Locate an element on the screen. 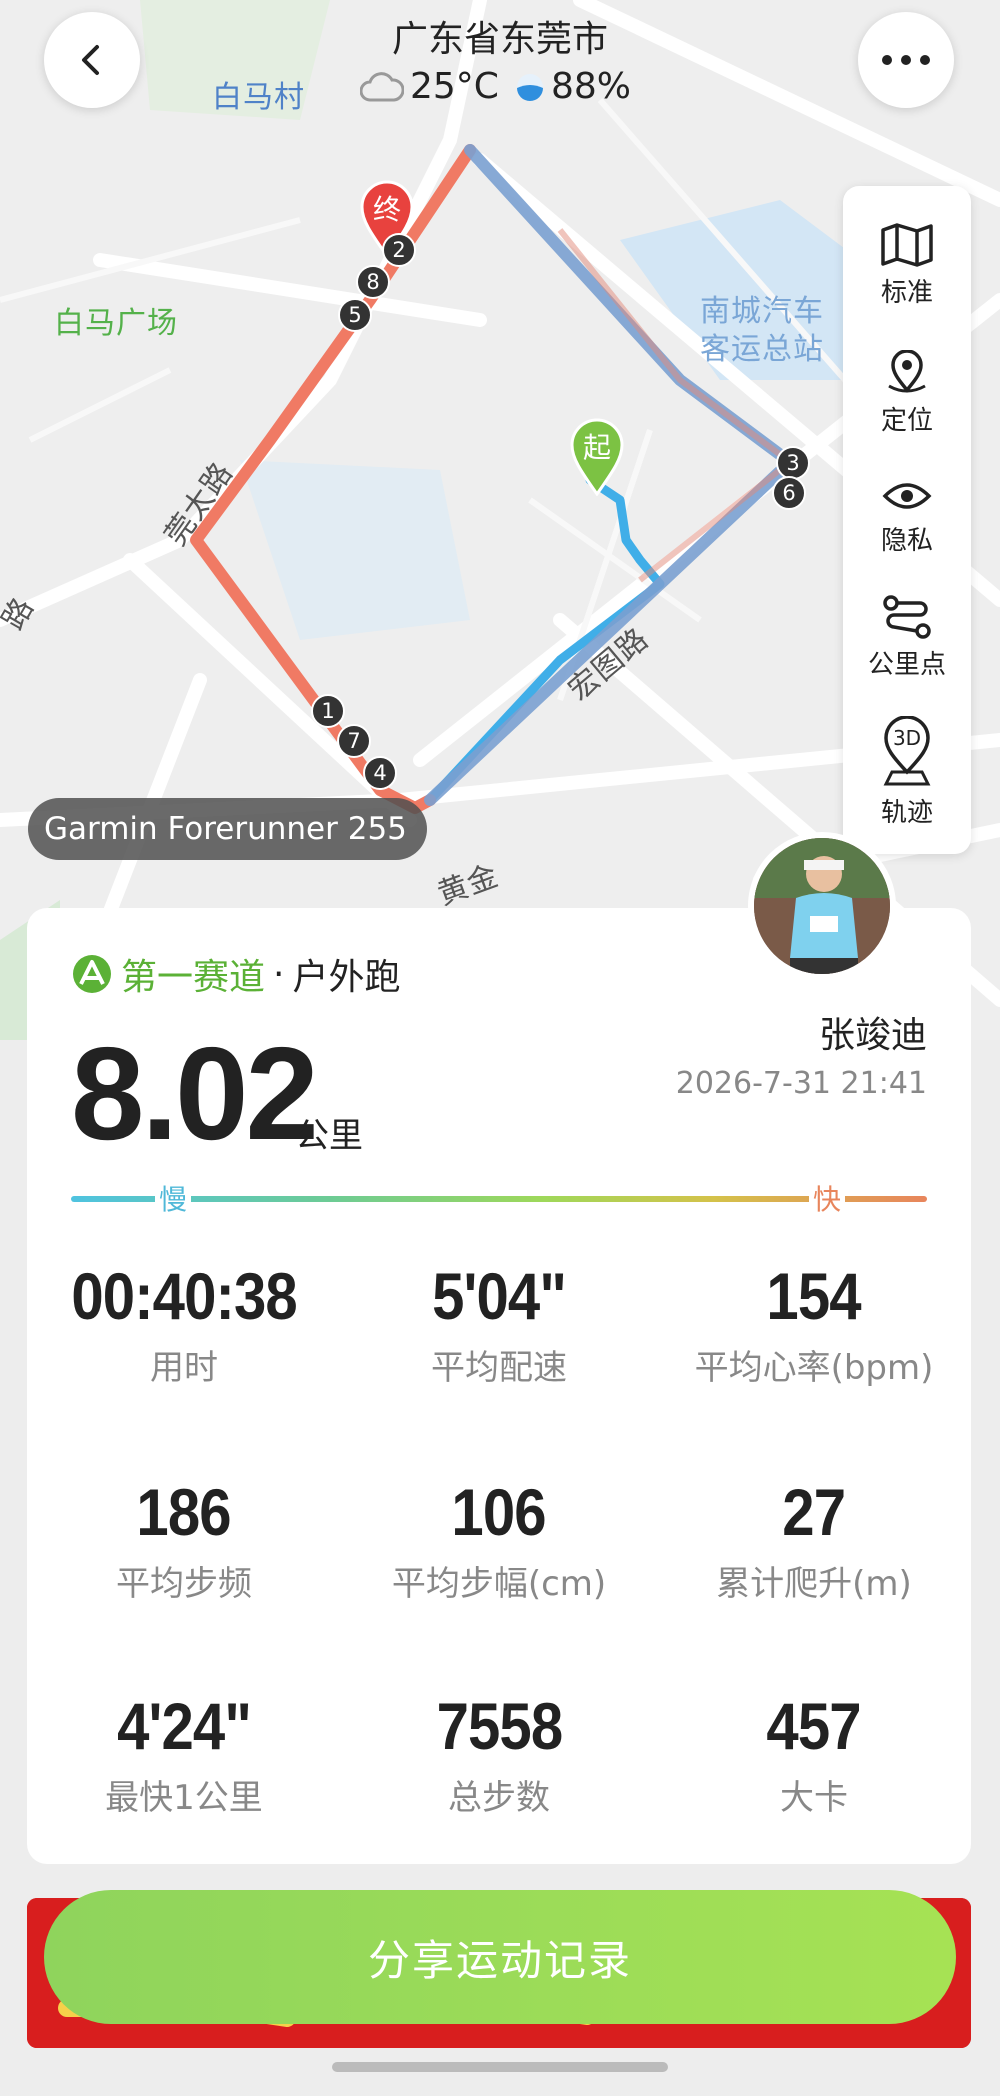 The image size is (1000, 2096). back-button is located at coordinates (92, 60).